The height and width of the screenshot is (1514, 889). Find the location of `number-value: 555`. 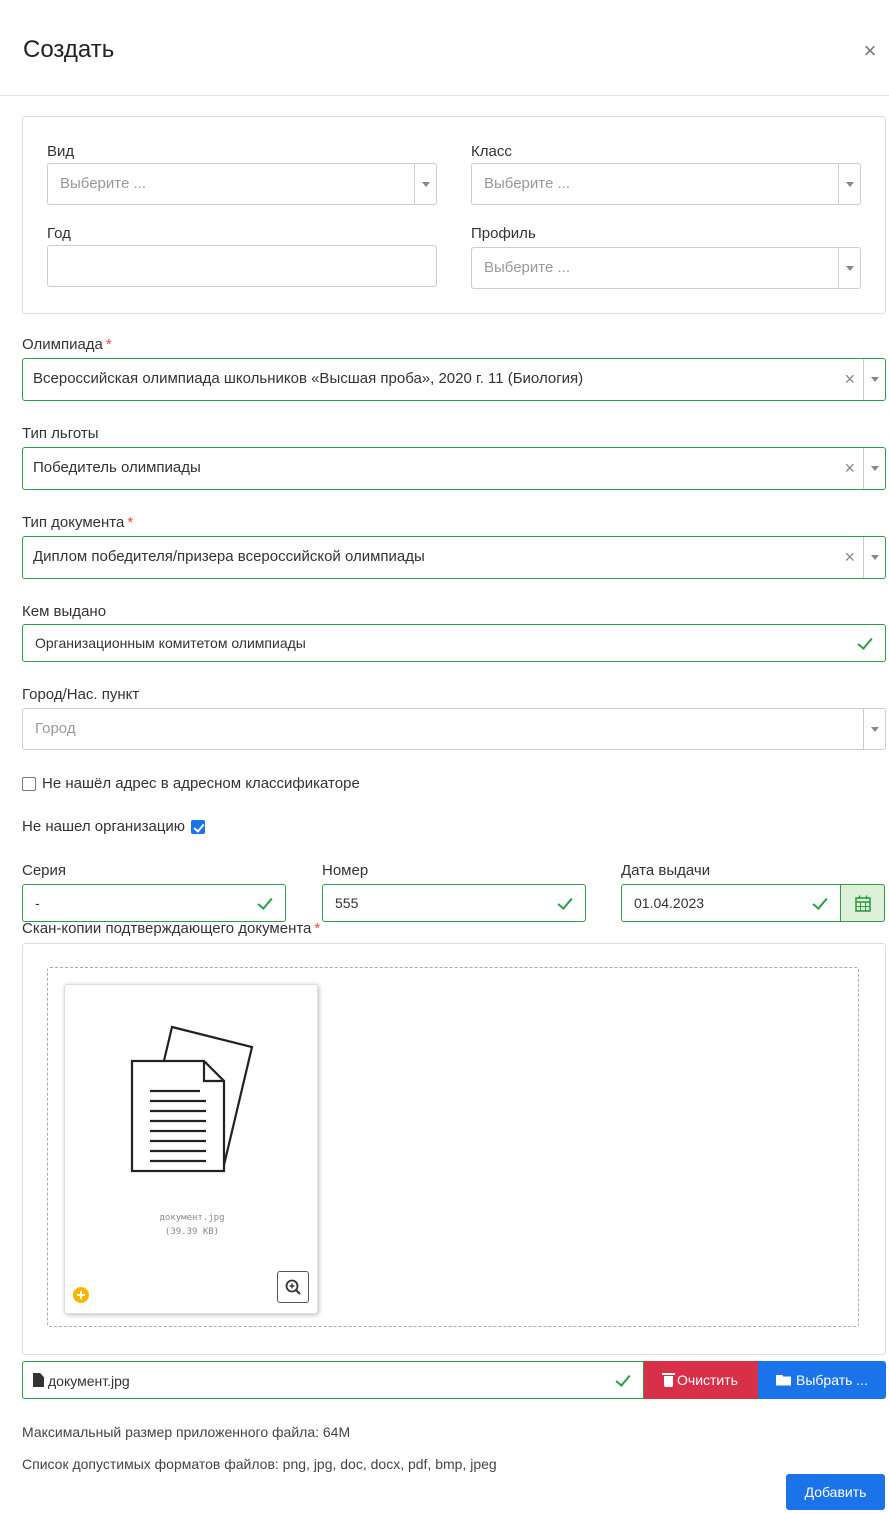

number-value: 555 is located at coordinates (347, 903).